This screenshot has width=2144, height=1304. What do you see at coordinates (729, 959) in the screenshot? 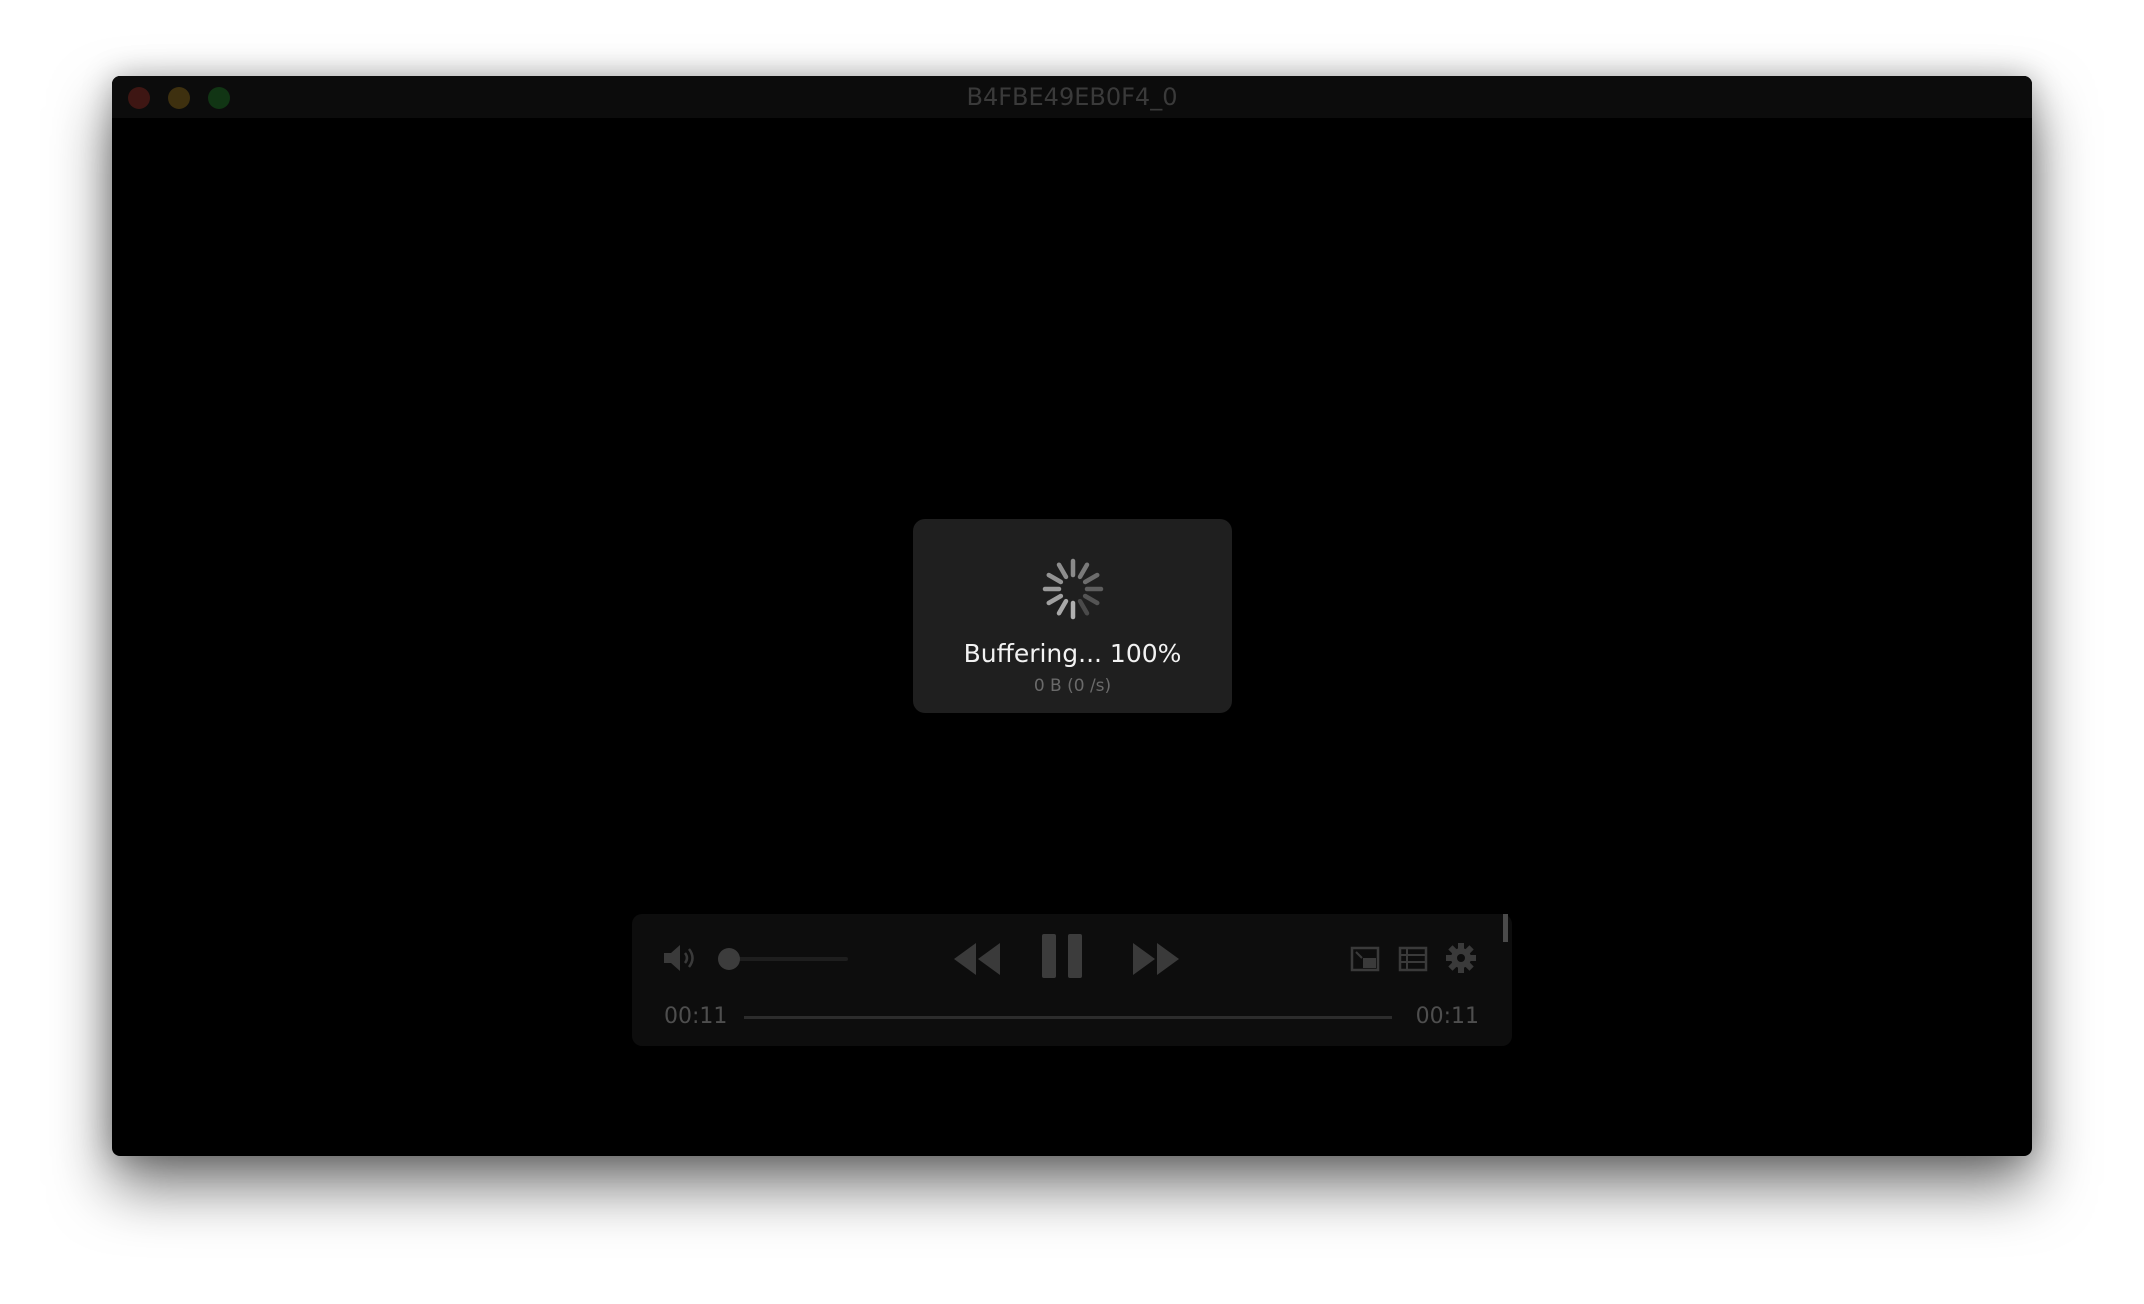
I see `volume-knob` at bounding box center [729, 959].